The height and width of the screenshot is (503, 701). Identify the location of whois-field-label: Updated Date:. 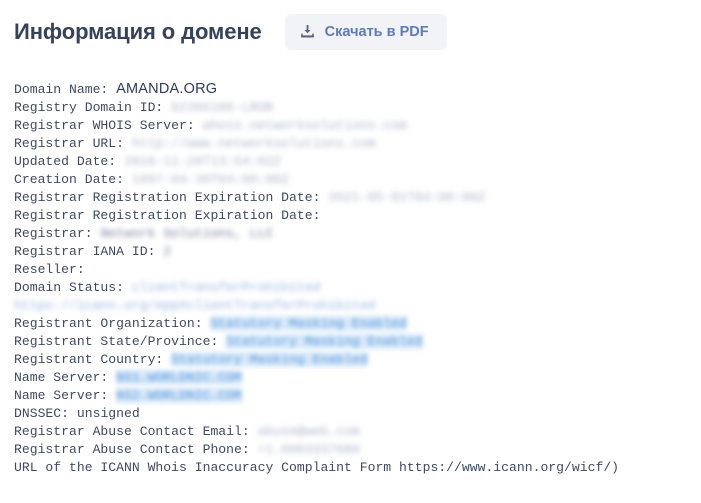
(69, 161).